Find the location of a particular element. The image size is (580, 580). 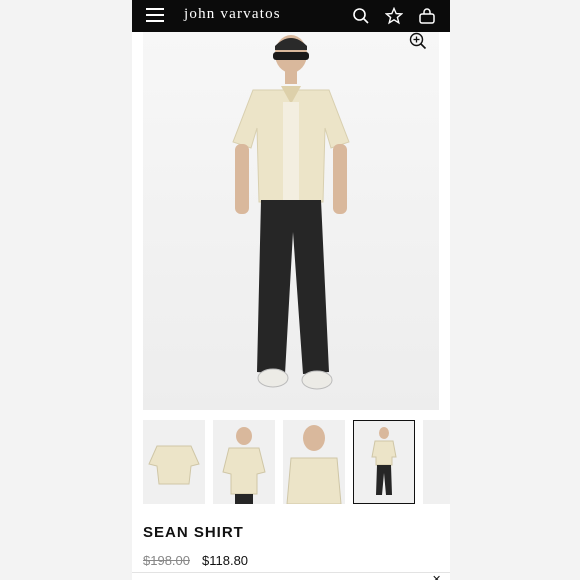

original-price: $198.00 is located at coordinates (166, 560).